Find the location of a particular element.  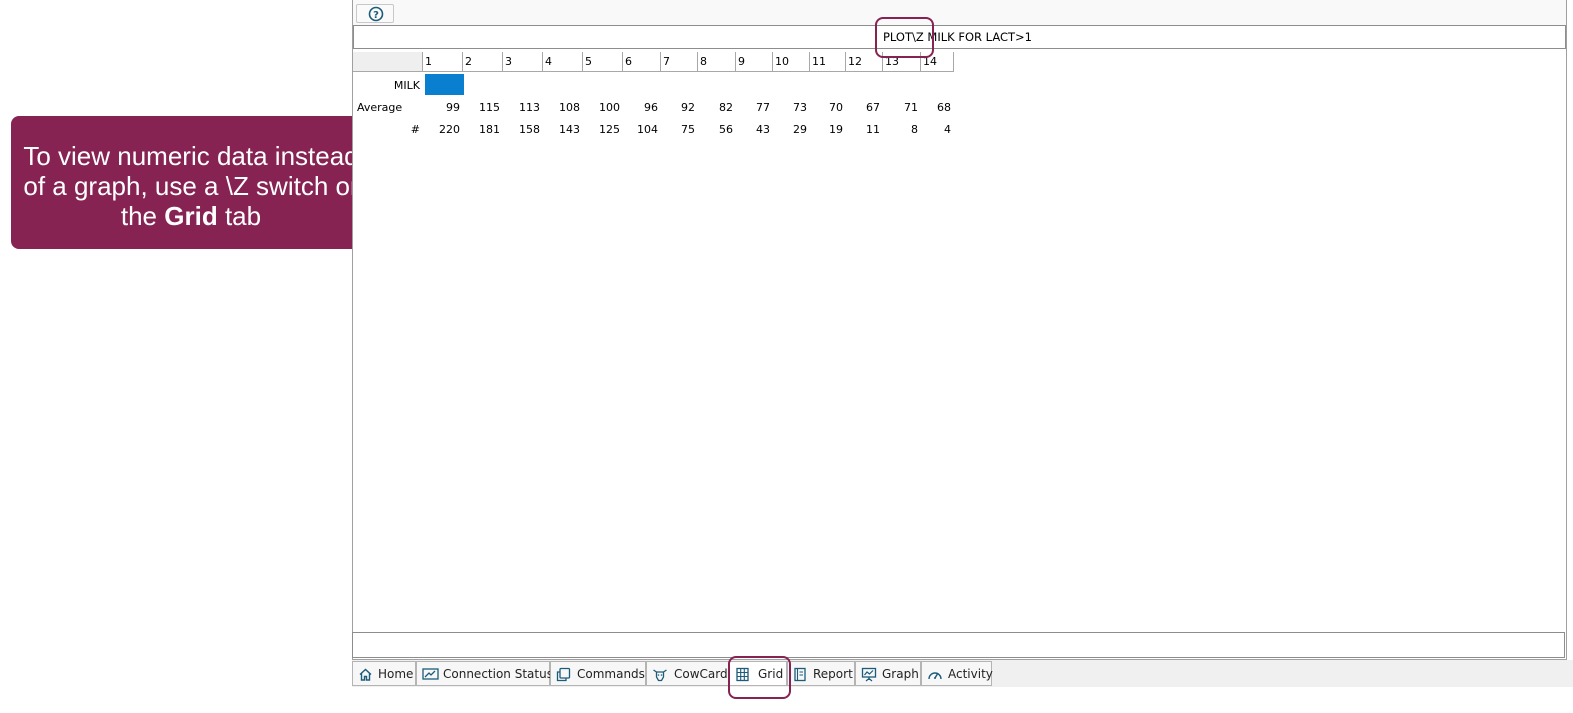

grid-cell: 82 is located at coordinates (715, 107).